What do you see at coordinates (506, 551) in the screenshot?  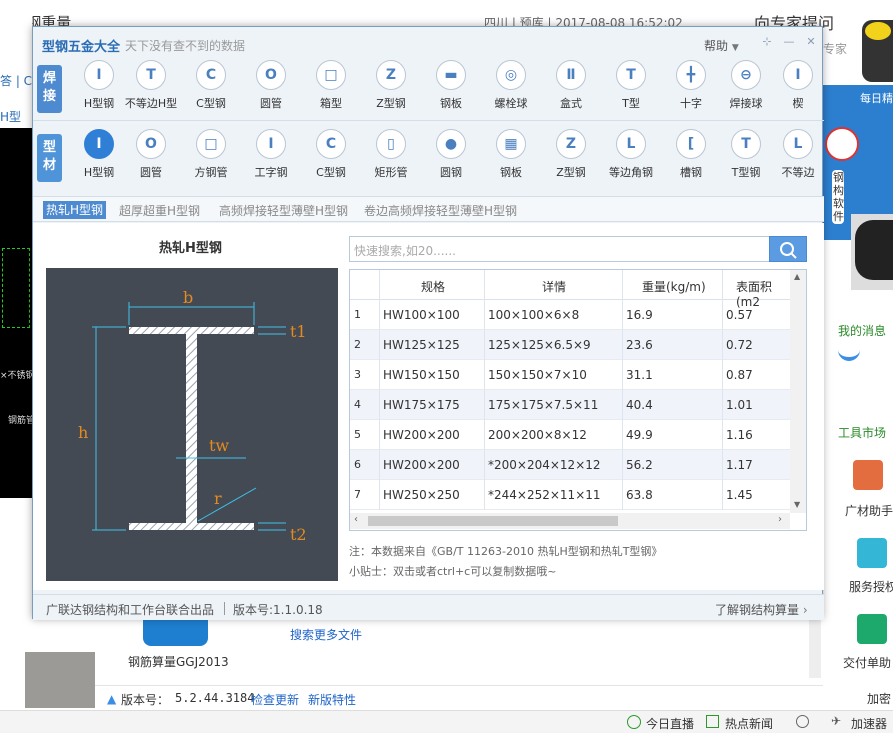 I see `data-source-note: 注：本数据来自《GB/T 11263-2010 热轧H型钢和热轧T型钢》` at bounding box center [506, 551].